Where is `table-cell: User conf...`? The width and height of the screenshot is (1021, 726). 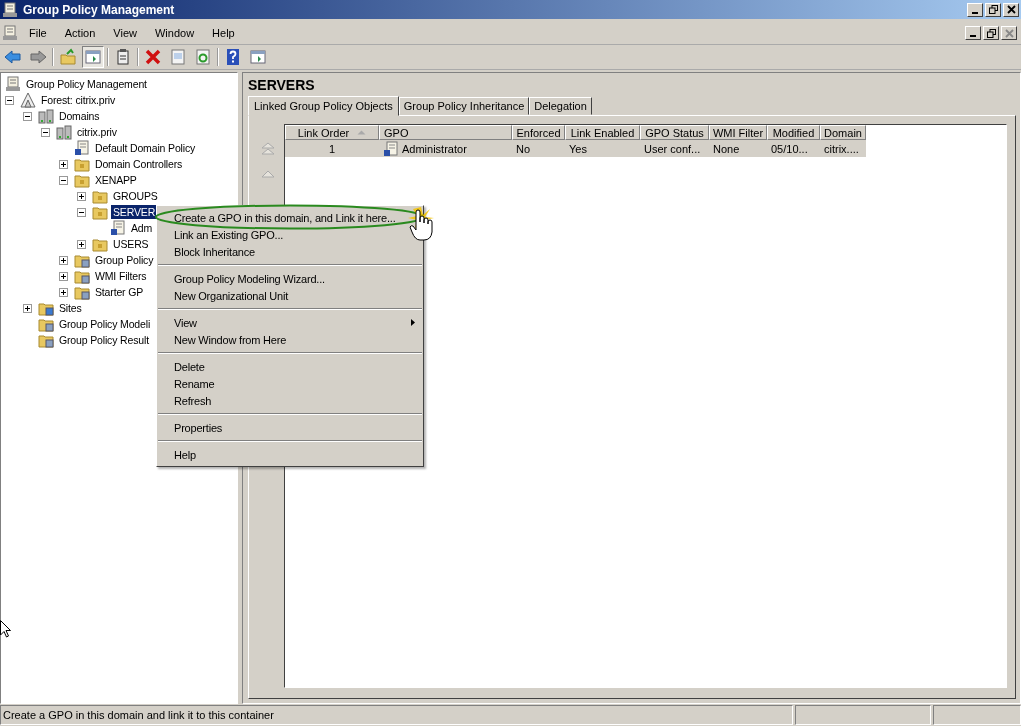 table-cell: User conf... is located at coordinates (672, 148).